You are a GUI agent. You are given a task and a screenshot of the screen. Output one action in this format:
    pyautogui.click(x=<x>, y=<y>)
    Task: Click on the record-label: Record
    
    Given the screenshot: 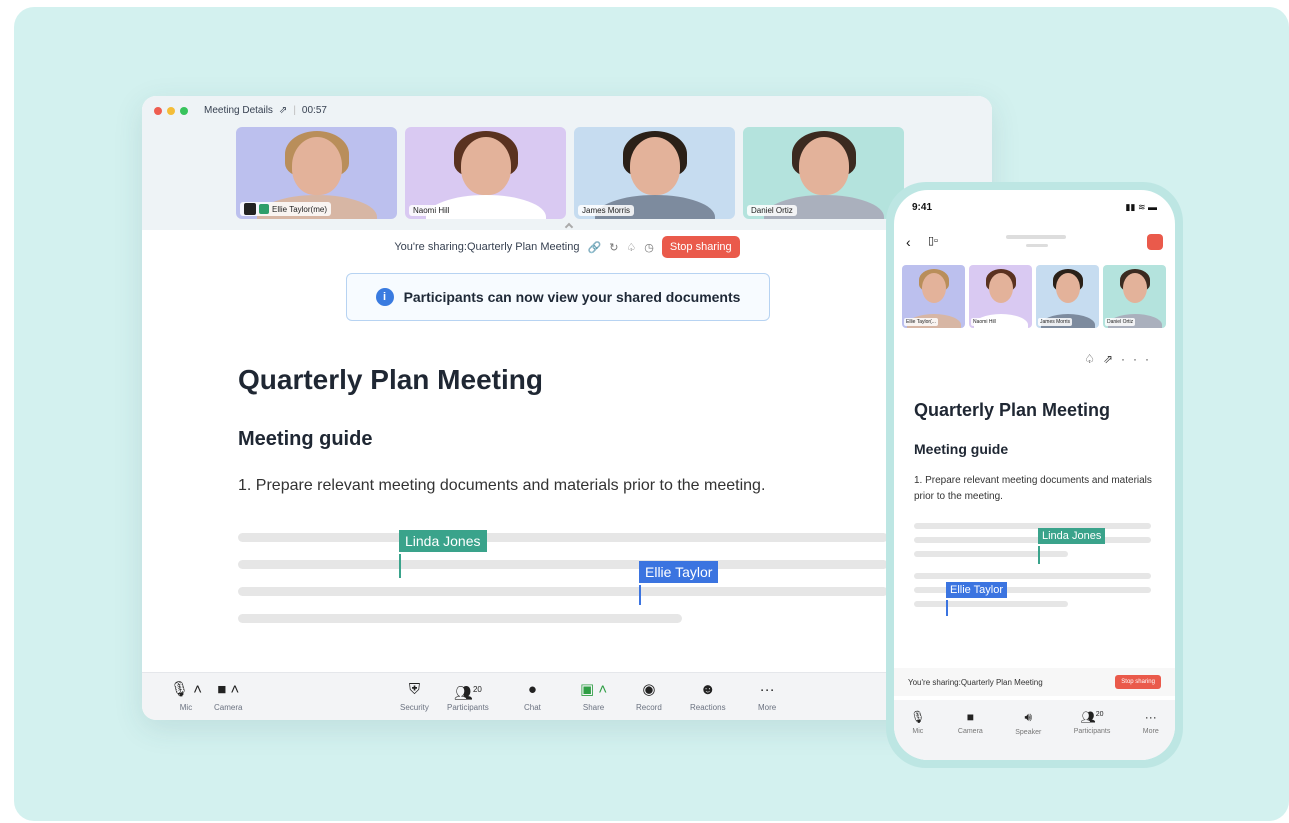 What is the action you would take?
    pyautogui.click(x=649, y=707)
    